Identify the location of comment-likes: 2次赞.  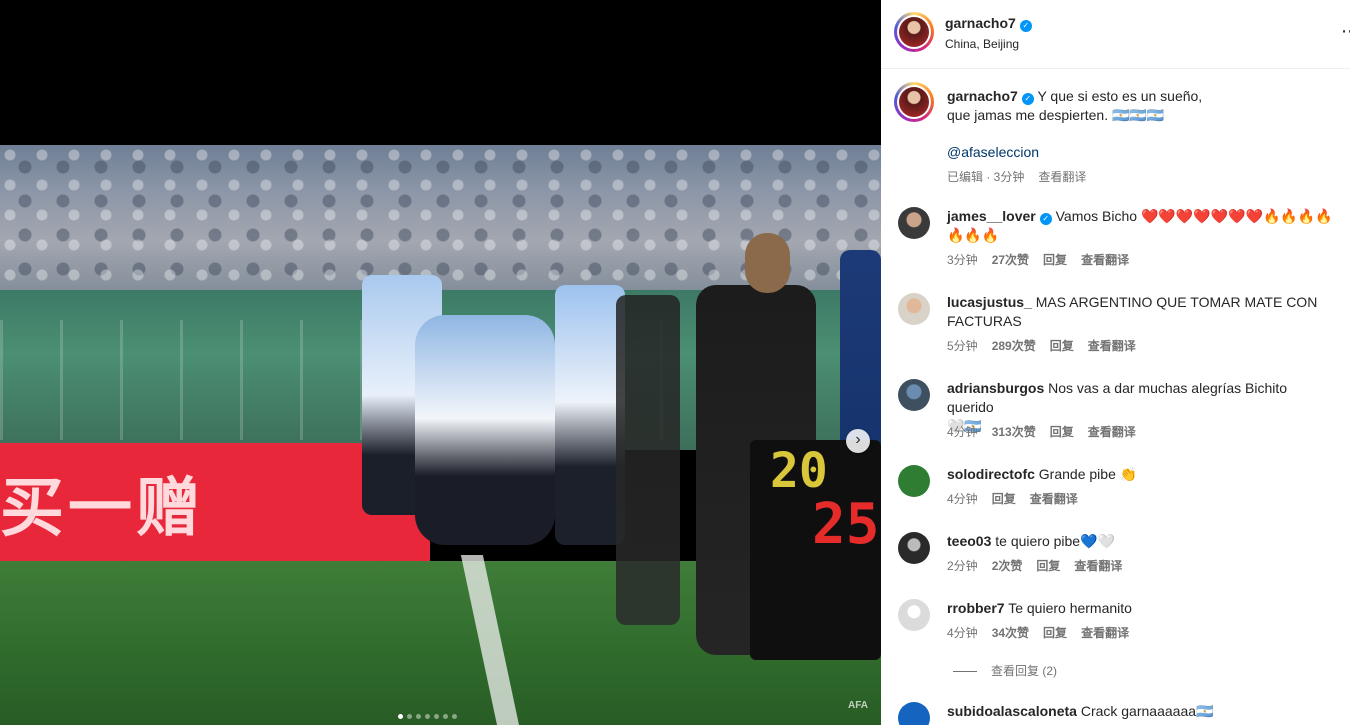
(1007, 566).